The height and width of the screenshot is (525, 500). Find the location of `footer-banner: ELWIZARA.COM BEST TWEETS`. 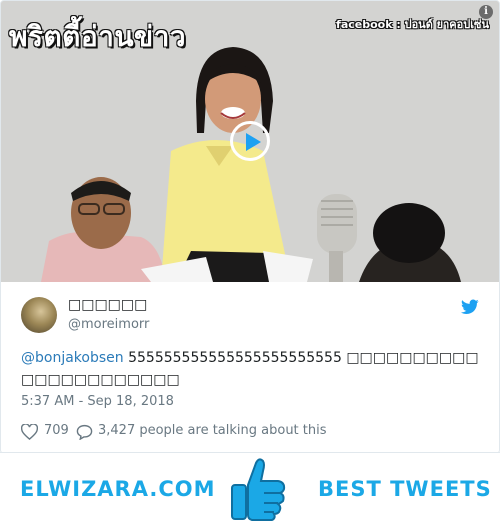

footer-banner: ELWIZARA.COM BEST TWEETS is located at coordinates (250, 489).